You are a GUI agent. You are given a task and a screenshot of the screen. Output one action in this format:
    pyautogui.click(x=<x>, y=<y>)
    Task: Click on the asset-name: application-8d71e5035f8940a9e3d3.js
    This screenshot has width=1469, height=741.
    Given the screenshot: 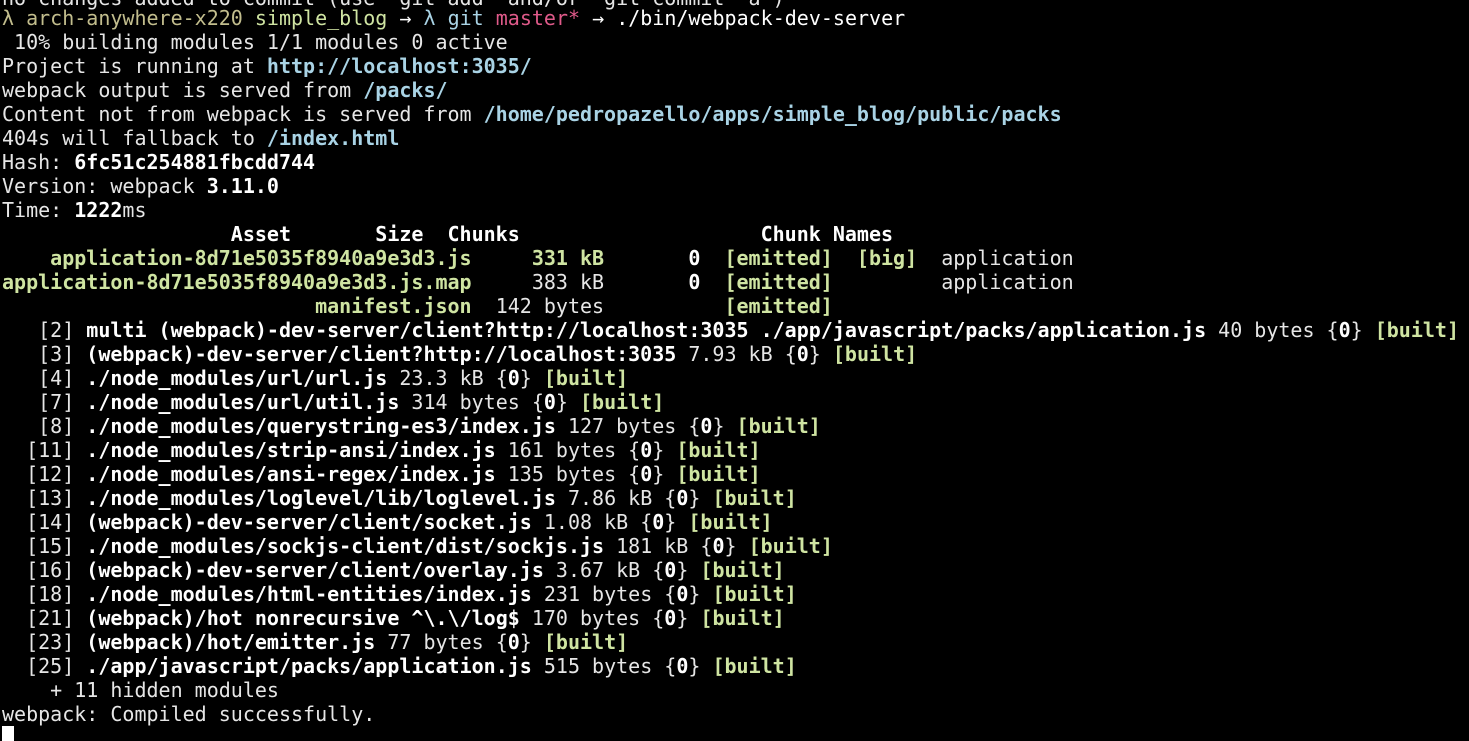 What is the action you would take?
    pyautogui.click(x=237, y=258)
    